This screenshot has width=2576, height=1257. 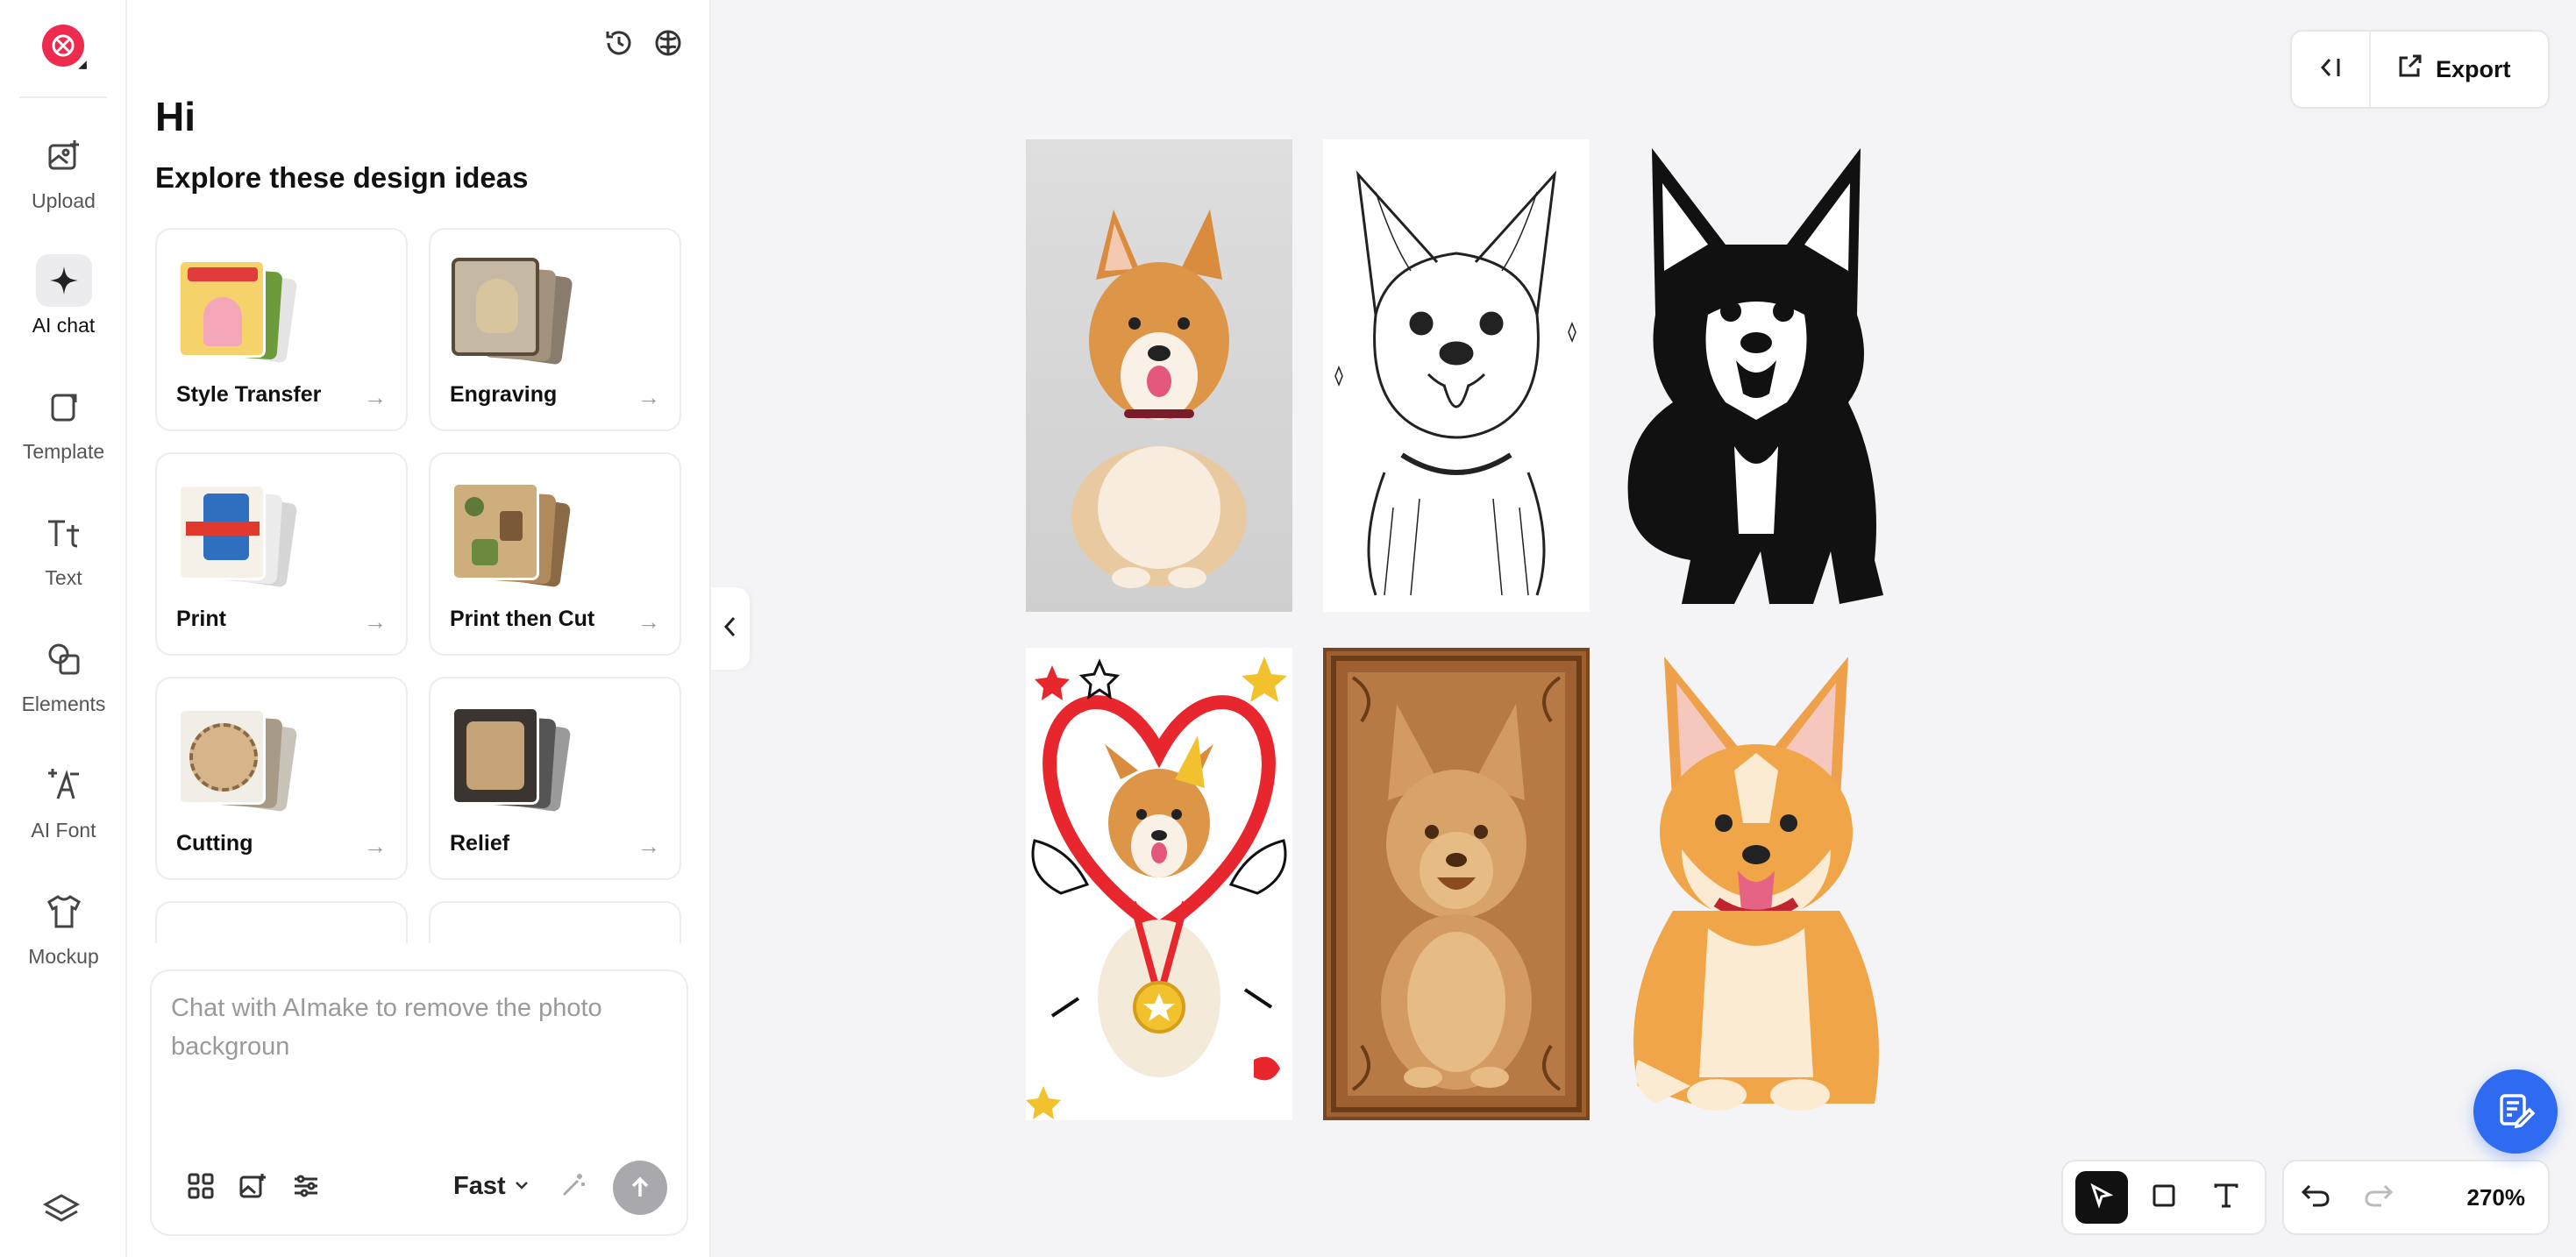 I want to click on idea-card-print: Print →, so click(x=281, y=554).